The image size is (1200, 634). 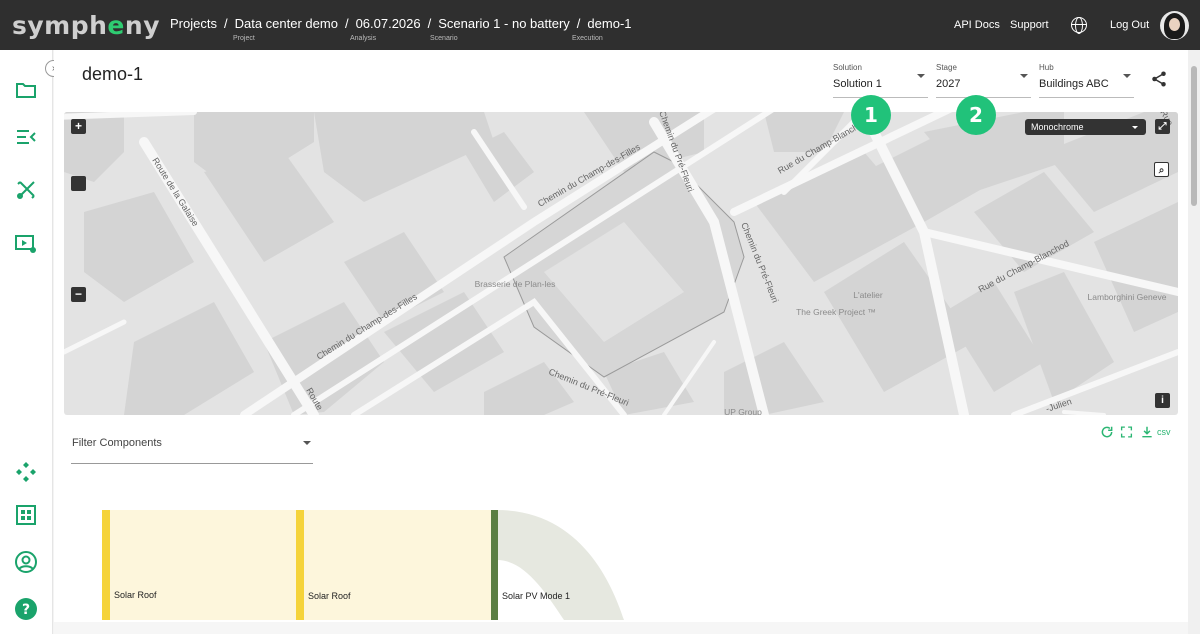 I want to click on hub-select: Hub Buildings ABC, so click(x=1086, y=80).